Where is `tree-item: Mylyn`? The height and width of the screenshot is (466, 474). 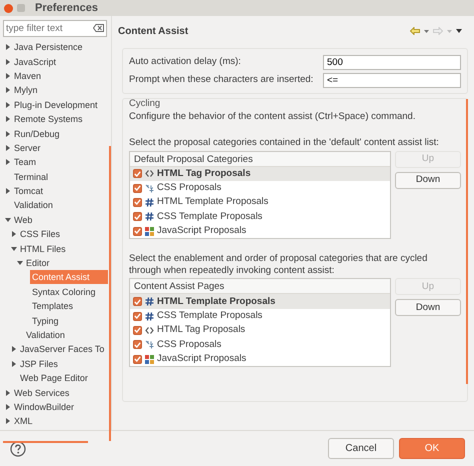
tree-item: Mylyn is located at coordinates (26, 90).